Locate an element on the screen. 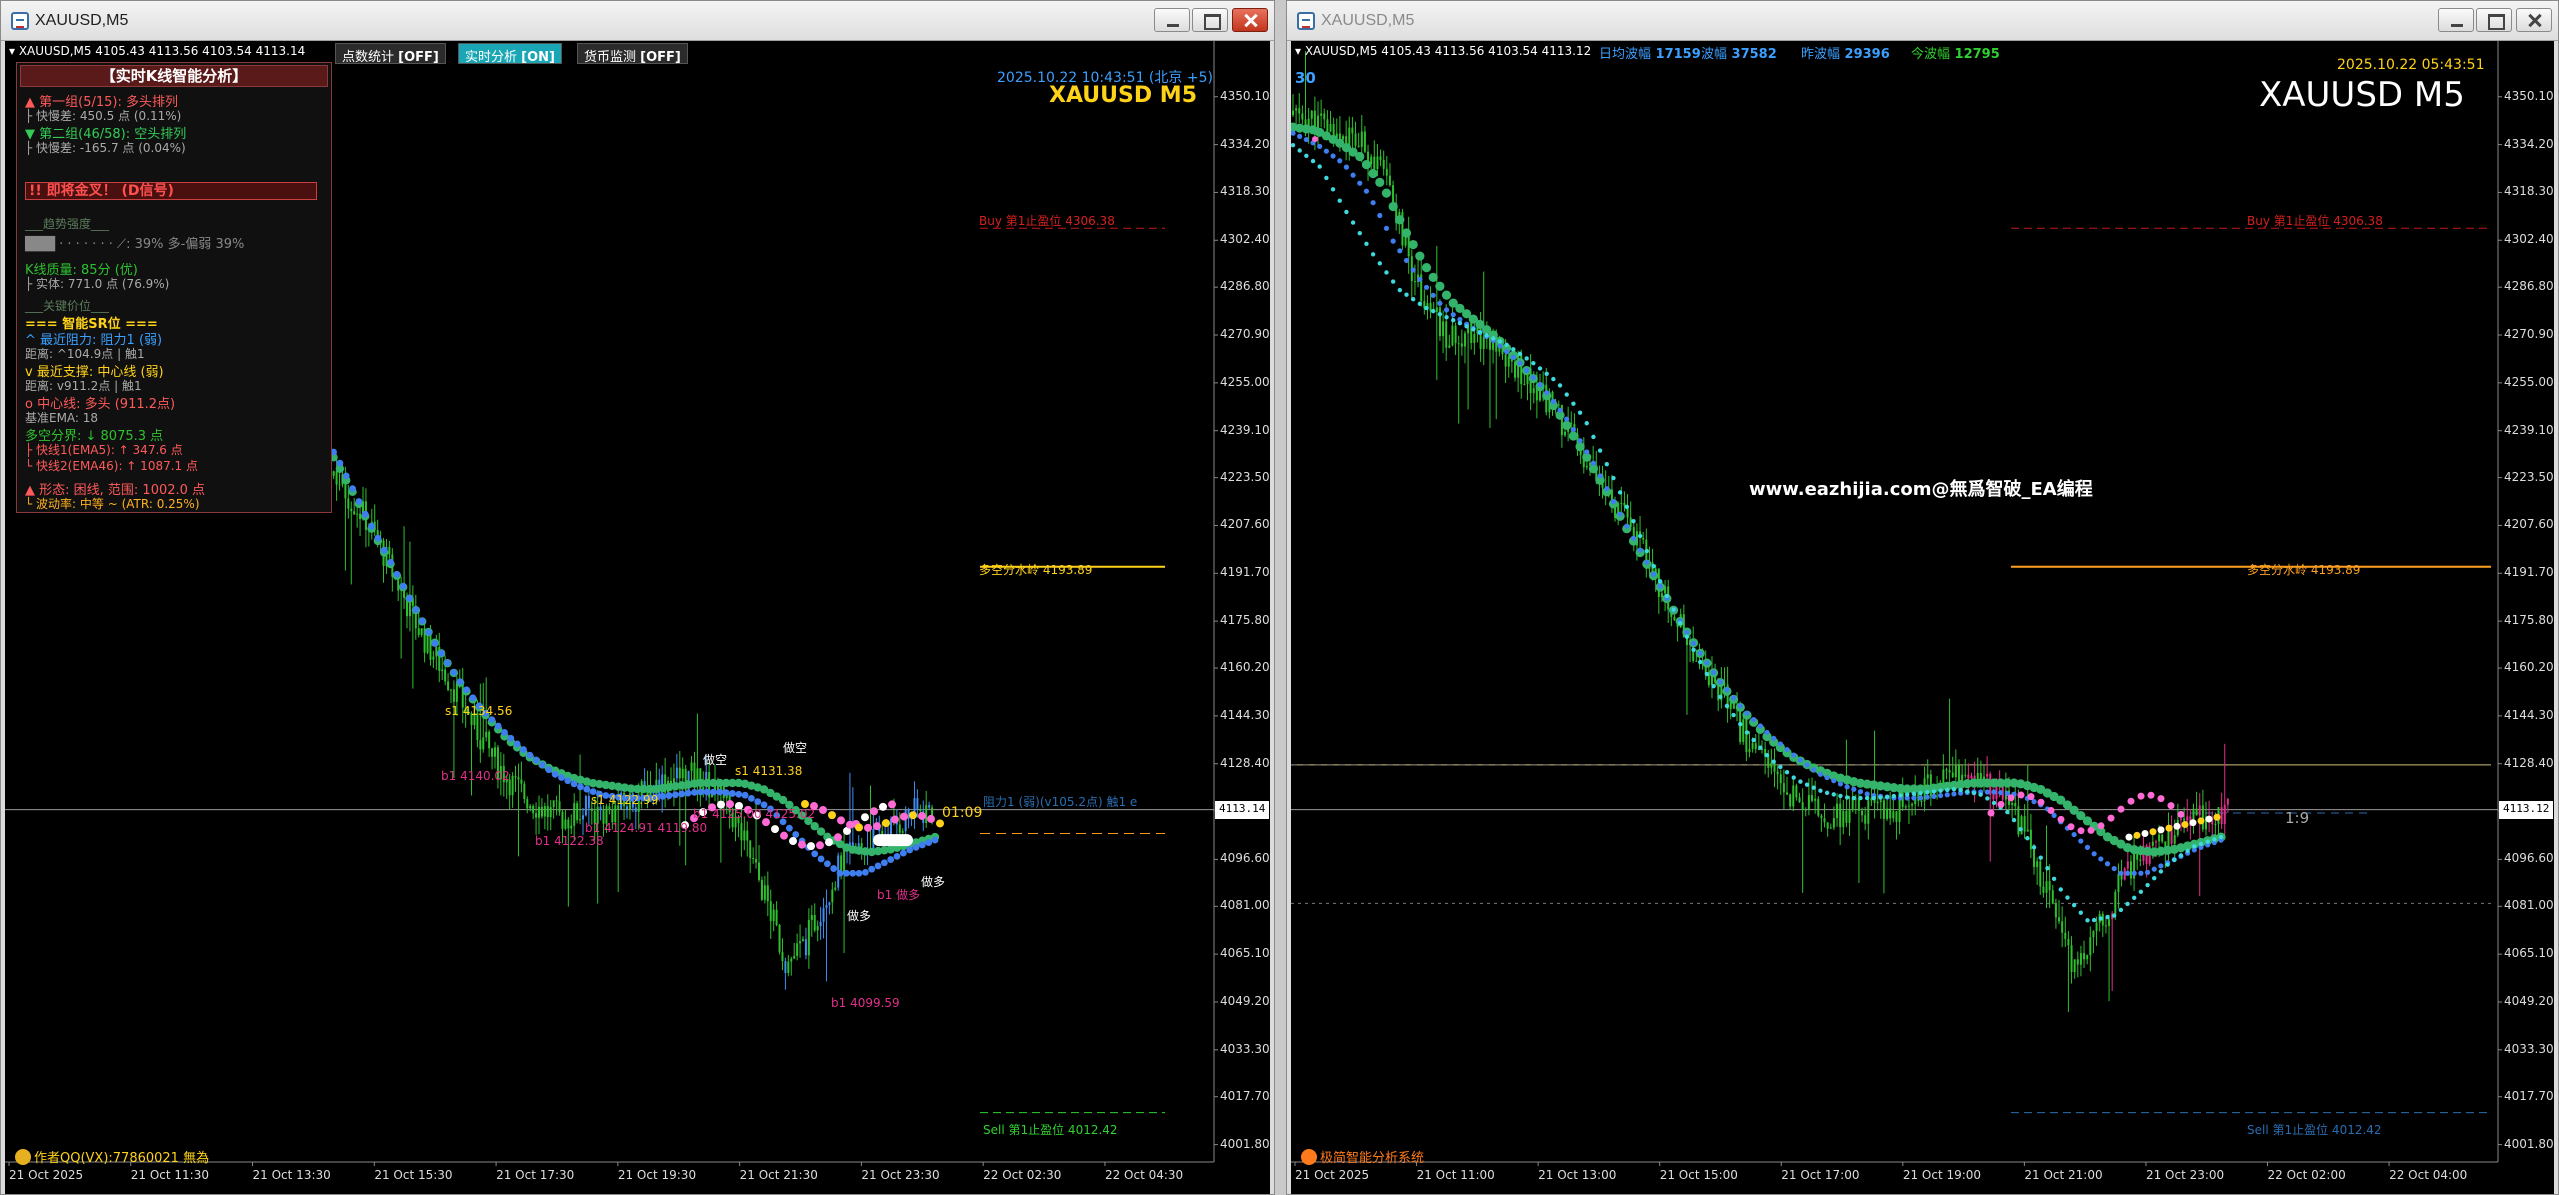 This screenshot has width=2559, height=1195. left-symbol-title: XAUUSD M5 is located at coordinates (1123, 95).